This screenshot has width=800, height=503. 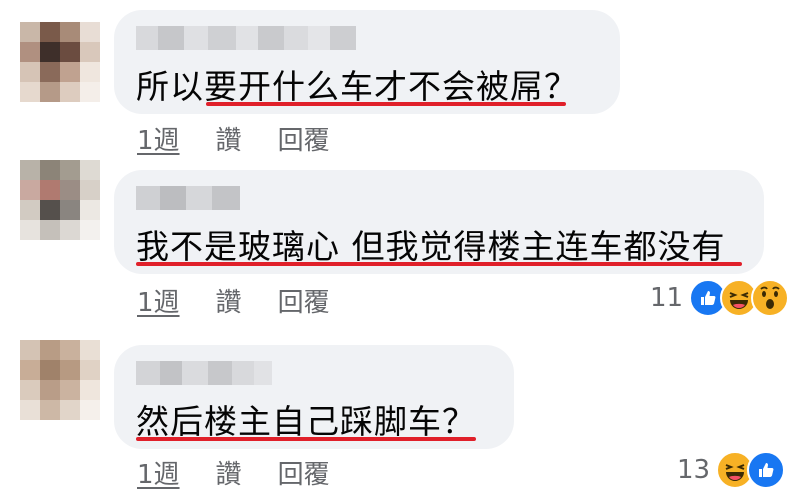 What do you see at coordinates (431, 246) in the screenshot?
I see `comment-text: 我不是玻璃心 但我觉得楼主连车都没有` at bounding box center [431, 246].